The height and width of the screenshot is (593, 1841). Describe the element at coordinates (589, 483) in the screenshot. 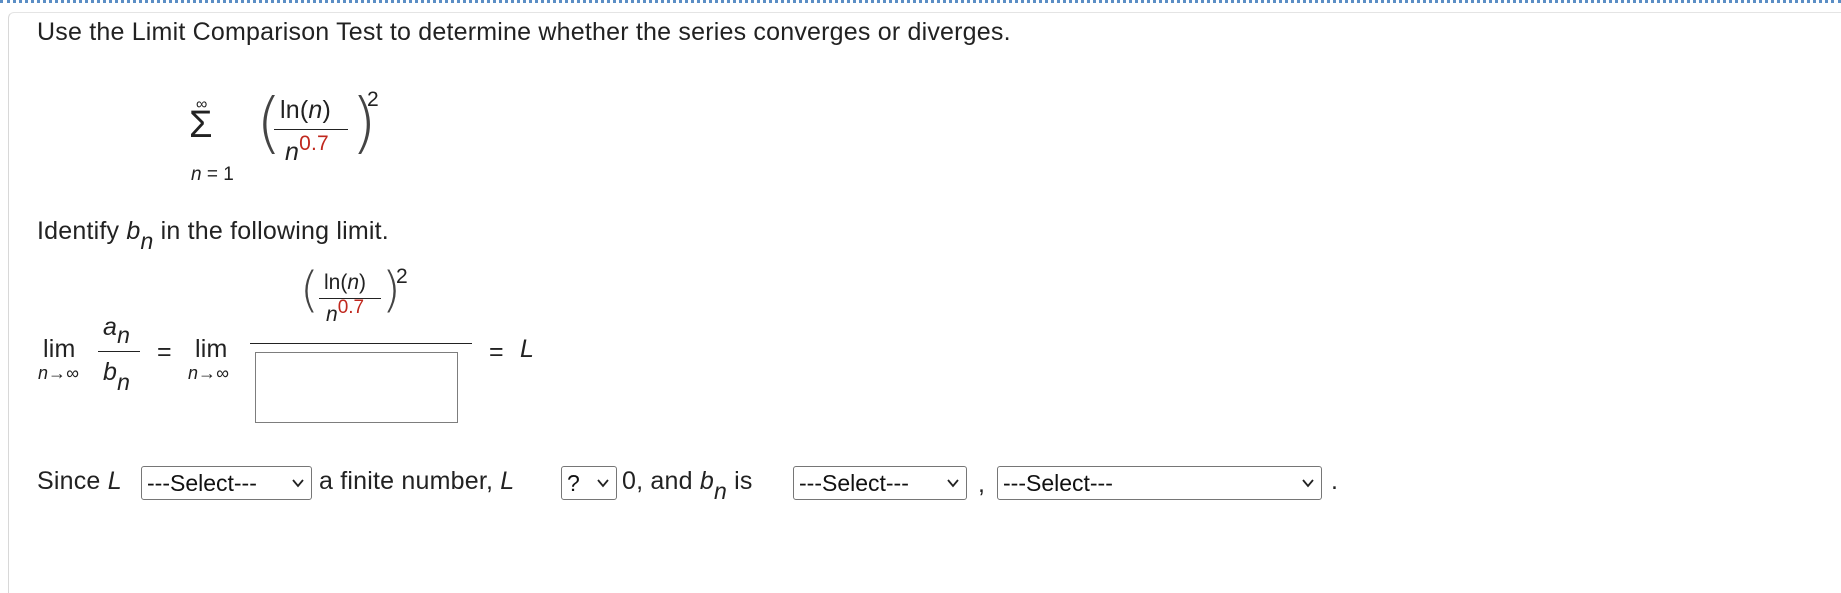

I see `select-L-vs-zero: ?` at that location.